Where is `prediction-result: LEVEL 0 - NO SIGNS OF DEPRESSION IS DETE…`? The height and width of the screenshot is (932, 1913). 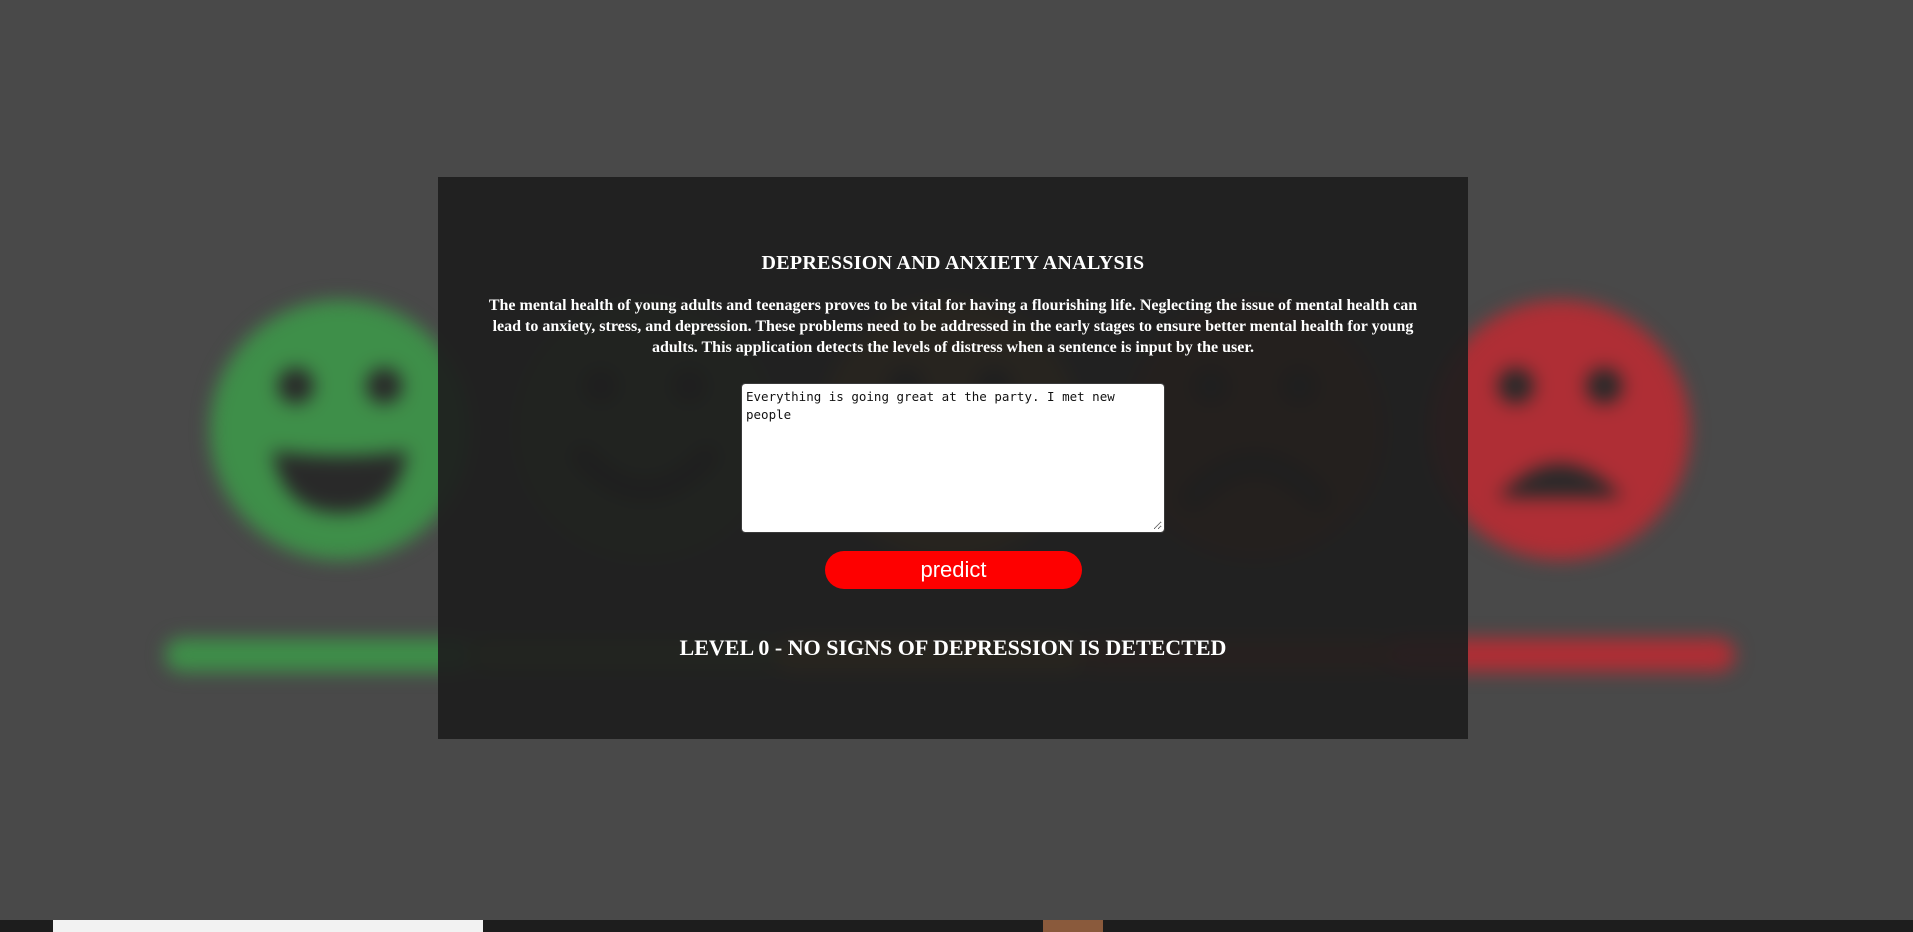
prediction-result: LEVEL 0 - NO SIGNS OF DEPRESSION IS DETE… is located at coordinates (953, 647).